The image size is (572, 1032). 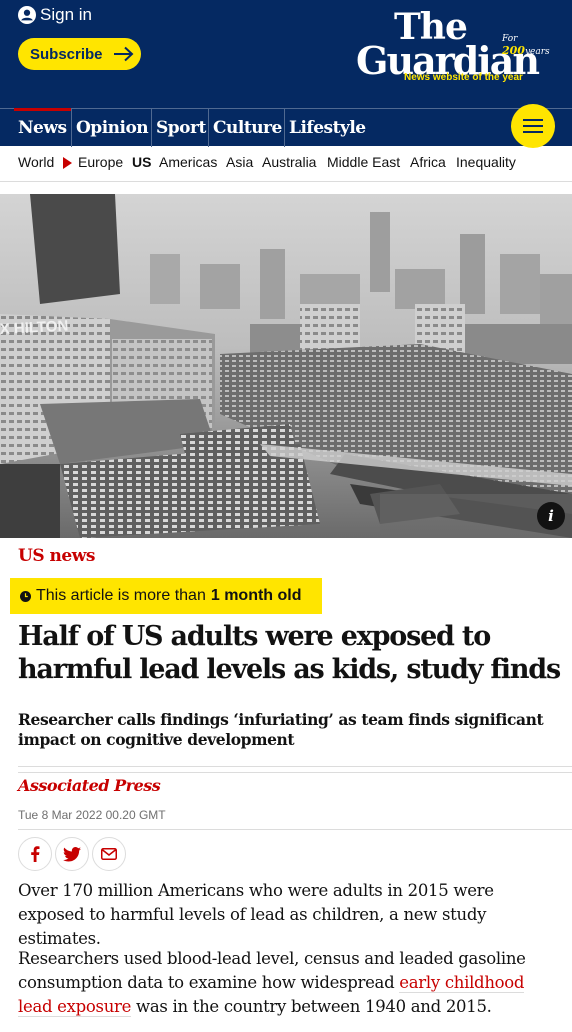 I want to click on pillar-news: News, so click(x=42, y=127).